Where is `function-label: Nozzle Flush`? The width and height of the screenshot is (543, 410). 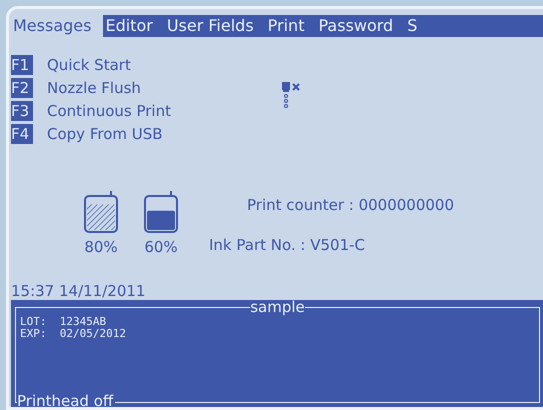
function-label: Nozzle Flush is located at coordinates (94, 88).